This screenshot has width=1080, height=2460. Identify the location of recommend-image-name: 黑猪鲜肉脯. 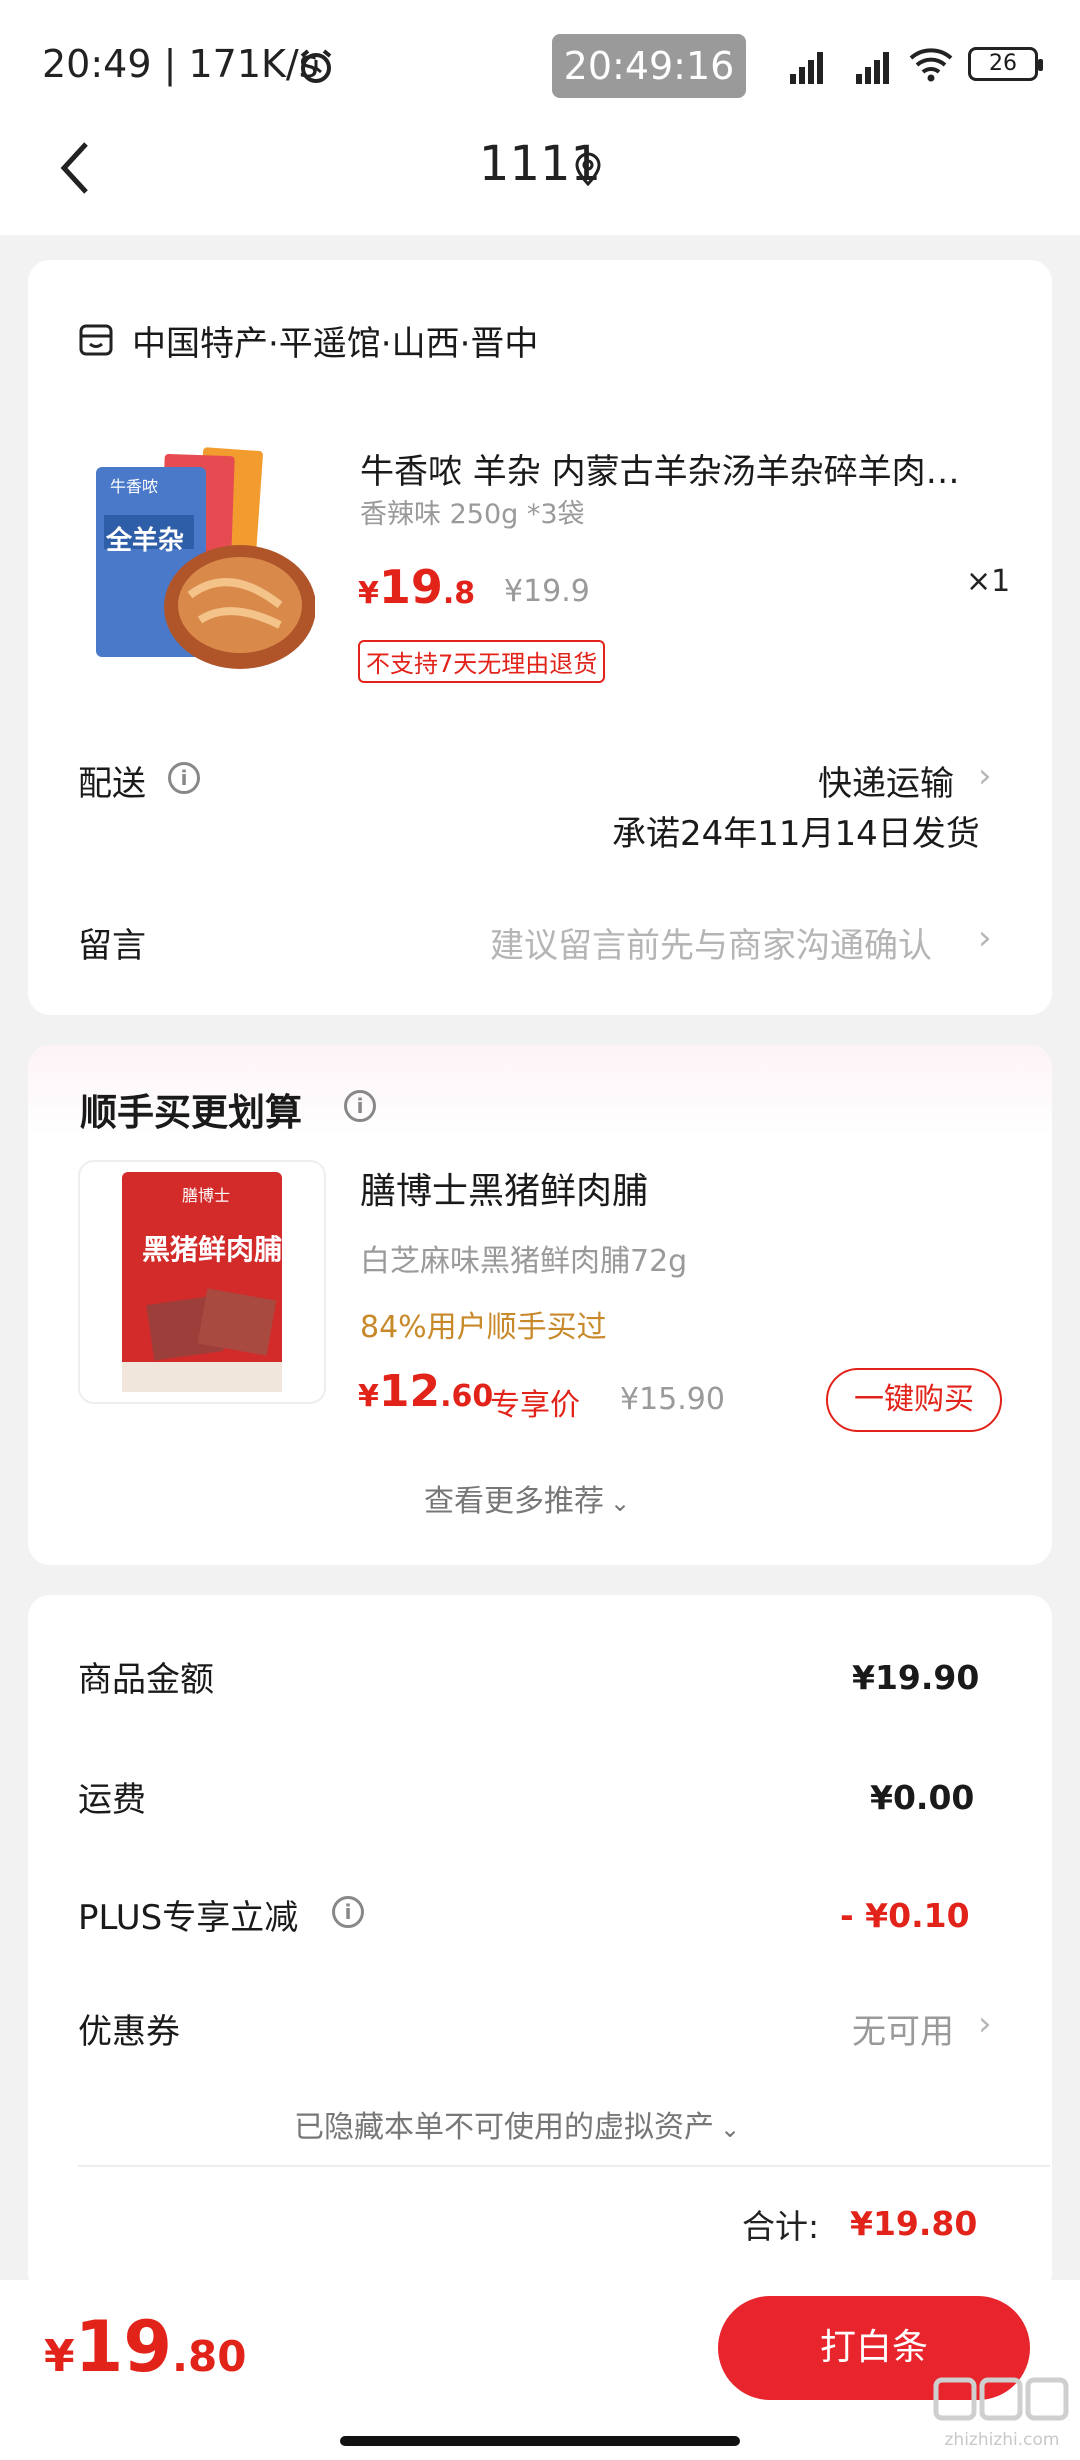
(212, 1249).